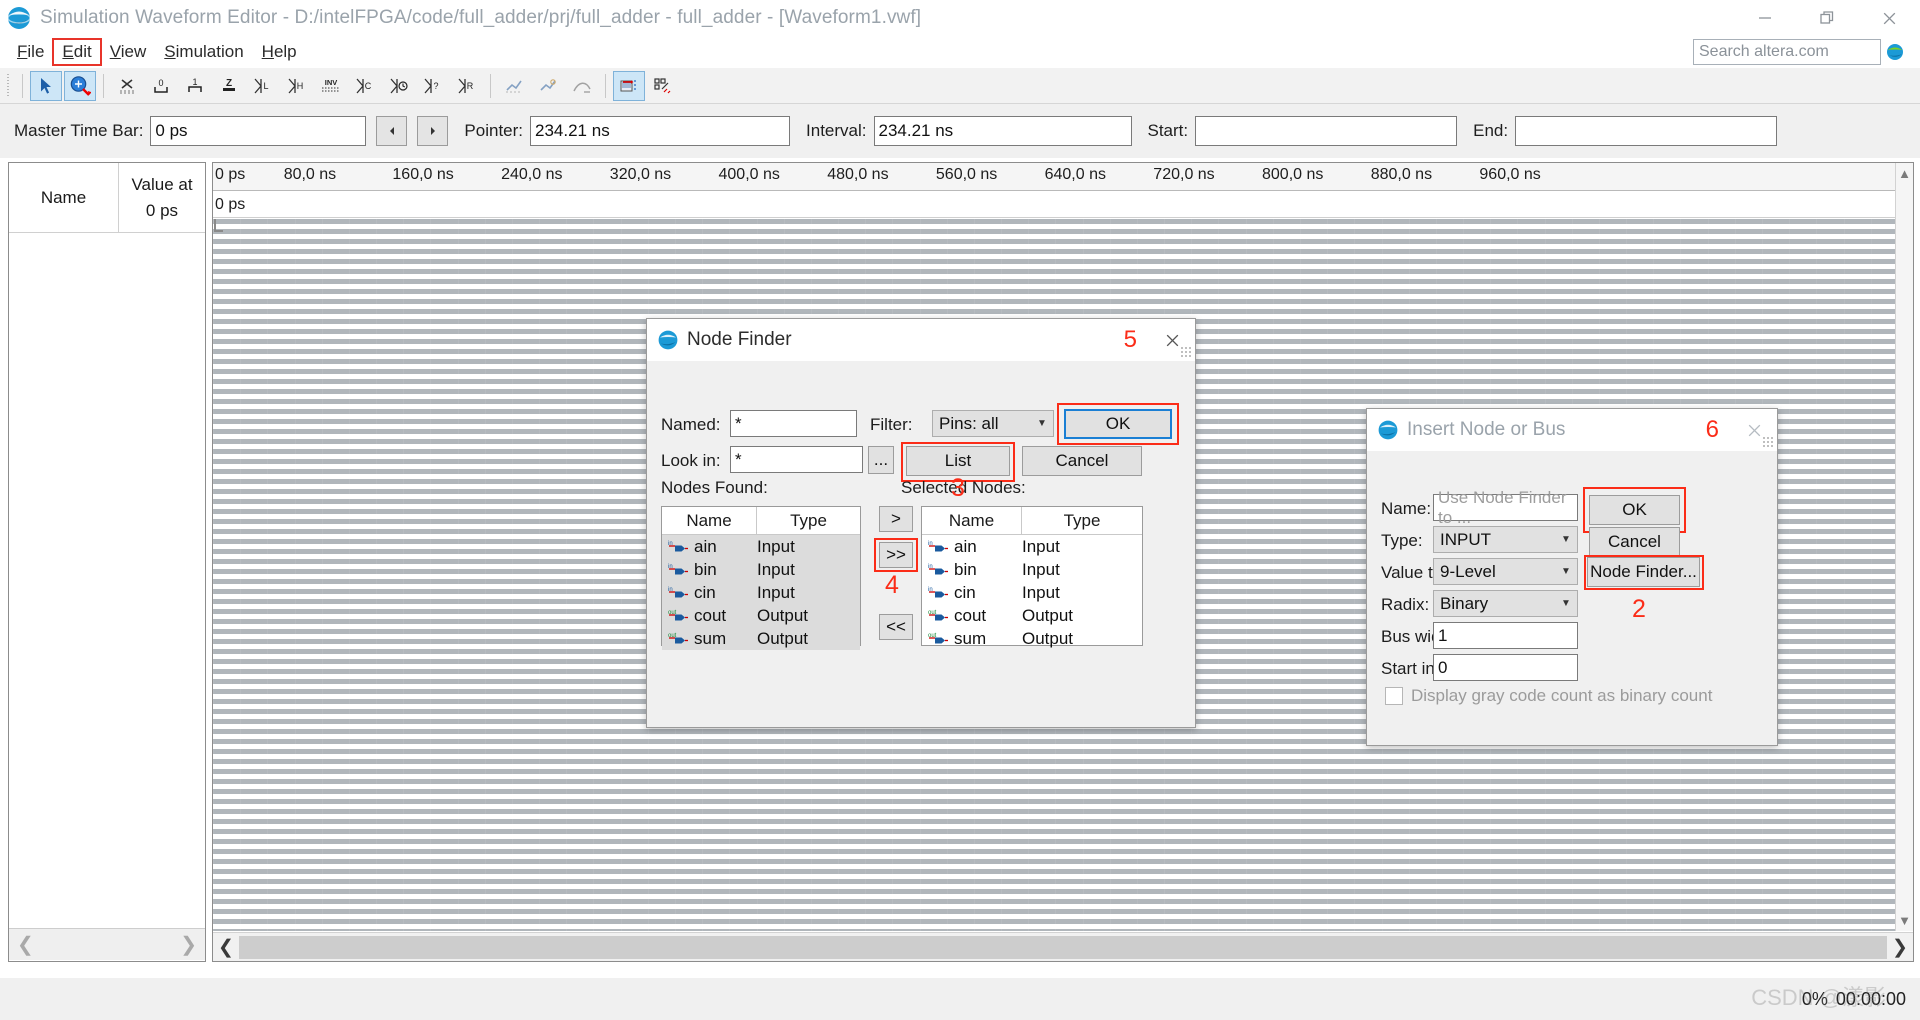 The height and width of the screenshot is (1020, 1920). What do you see at coordinates (80, 85) in the screenshot?
I see `zoom-tool-icon` at bounding box center [80, 85].